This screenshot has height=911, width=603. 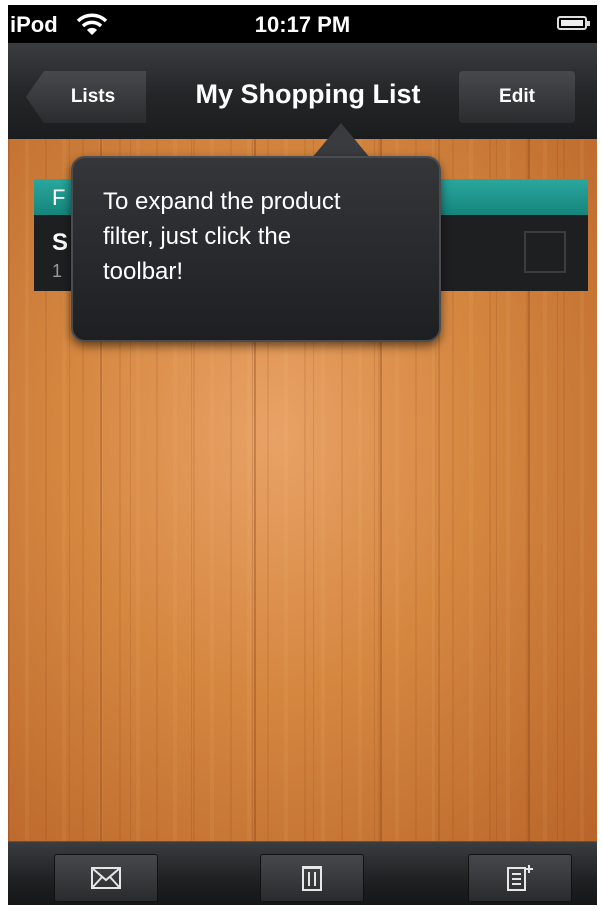 I want to click on status-bar: iPod 10:17 PM, so click(x=302, y=24).